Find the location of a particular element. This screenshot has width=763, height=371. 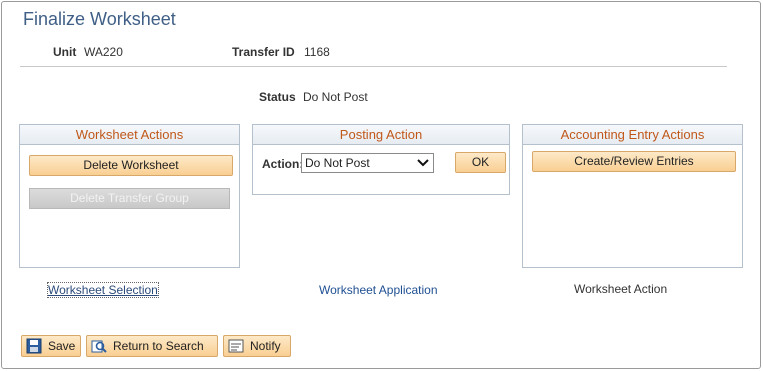

action-select-value: Do Not Post is located at coordinates (337, 163).